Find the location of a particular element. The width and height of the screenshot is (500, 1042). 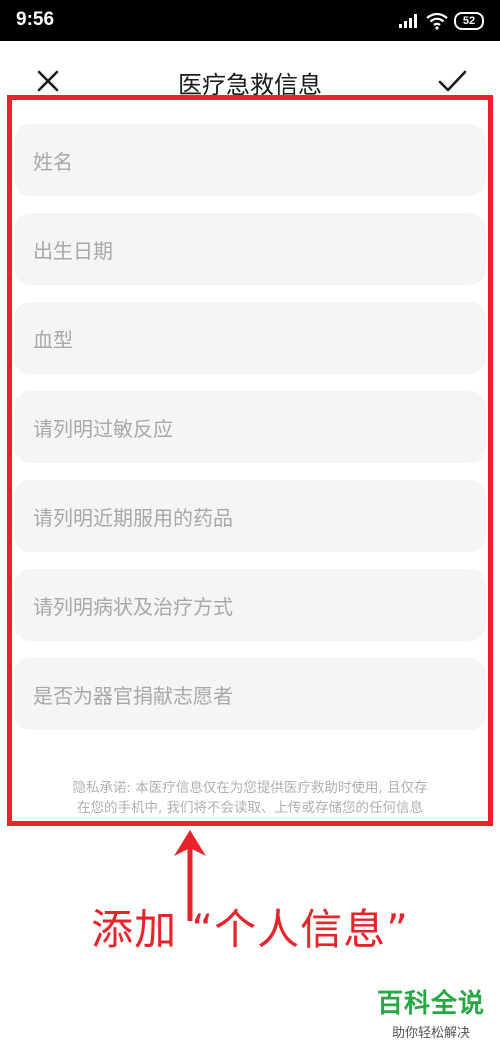

watermark: 百科全说 助你轻松解决 is located at coordinates (431, 1012).